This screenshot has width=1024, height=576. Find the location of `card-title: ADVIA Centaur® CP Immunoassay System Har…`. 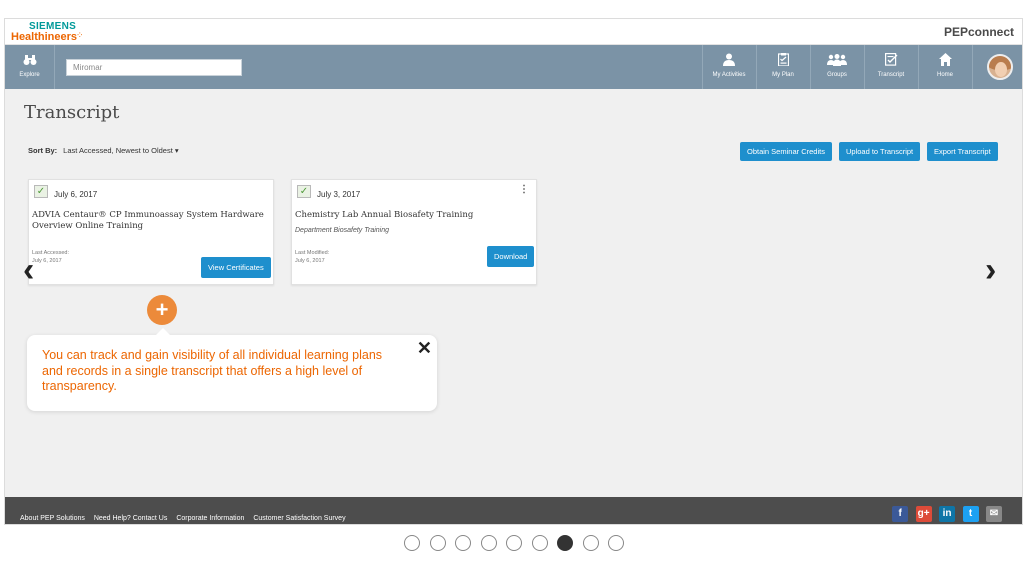

card-title: ADVIA Centaur® CP Immunoassay System Har… is located at coordinates (150, 221).